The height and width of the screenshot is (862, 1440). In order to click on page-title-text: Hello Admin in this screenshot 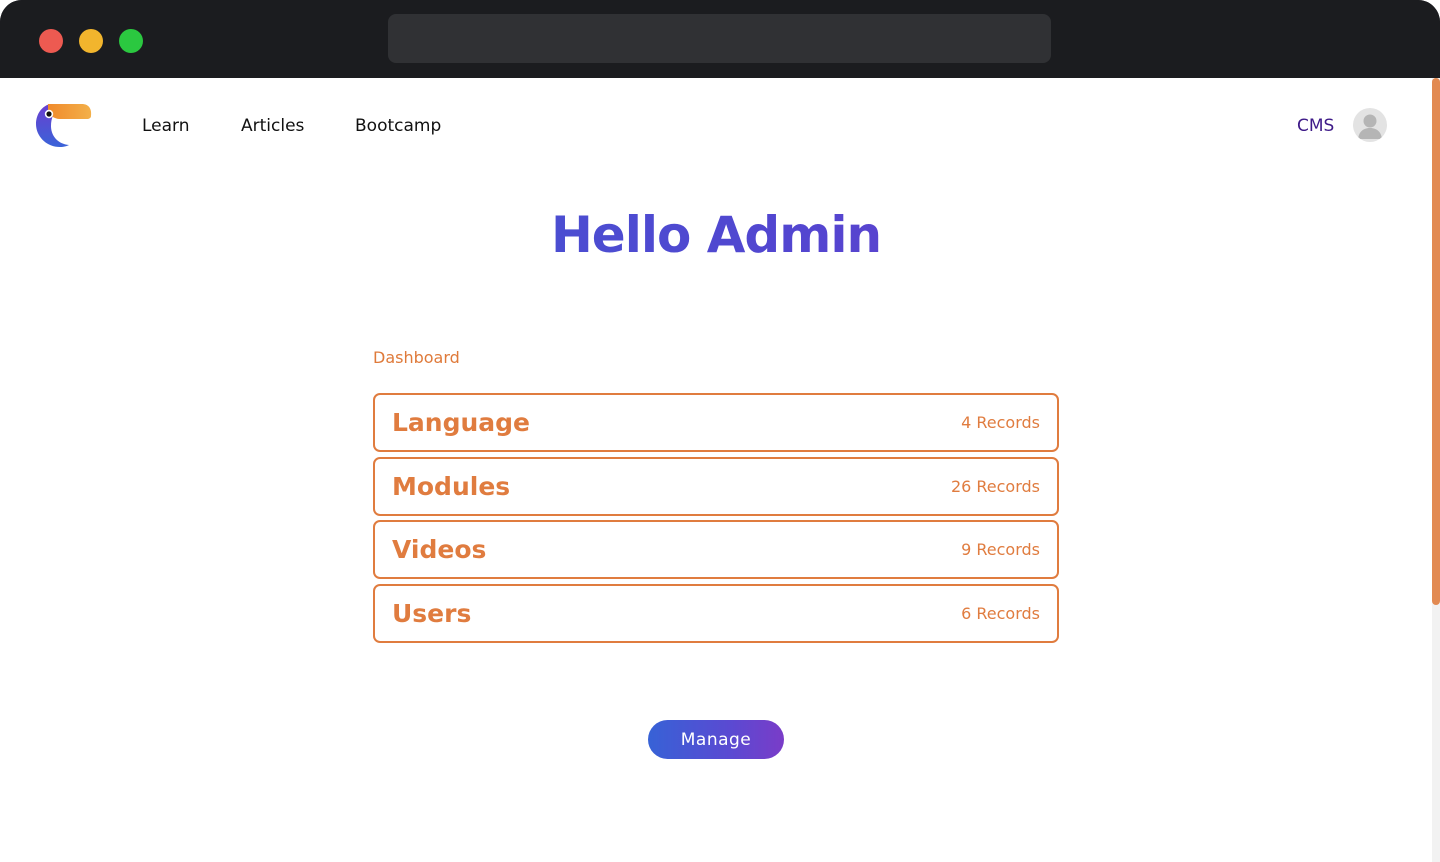, I will do `click(716, 235)`.